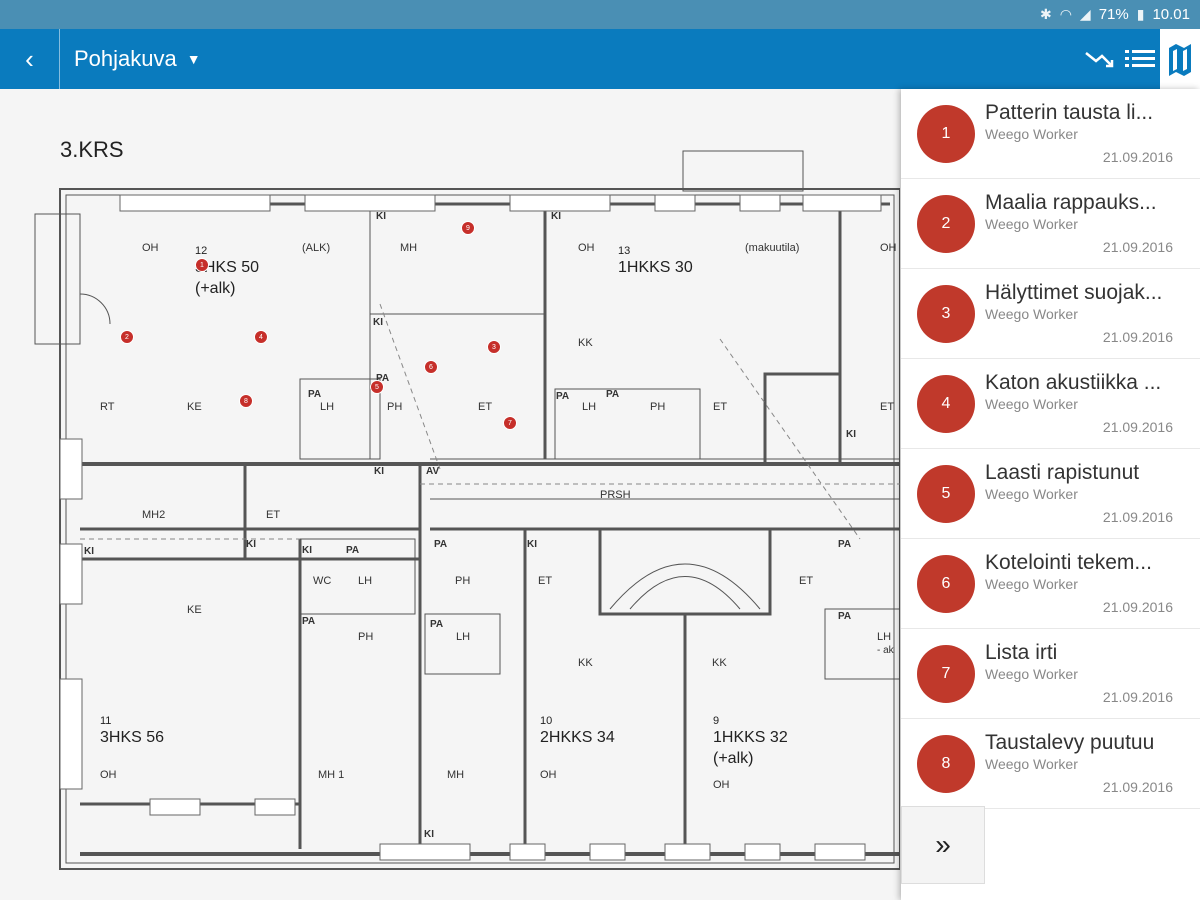  What do you see at coordinates (943, 845) in the screenshot?
I see `expand-panel-button: »` at bounding box center [943, 845].